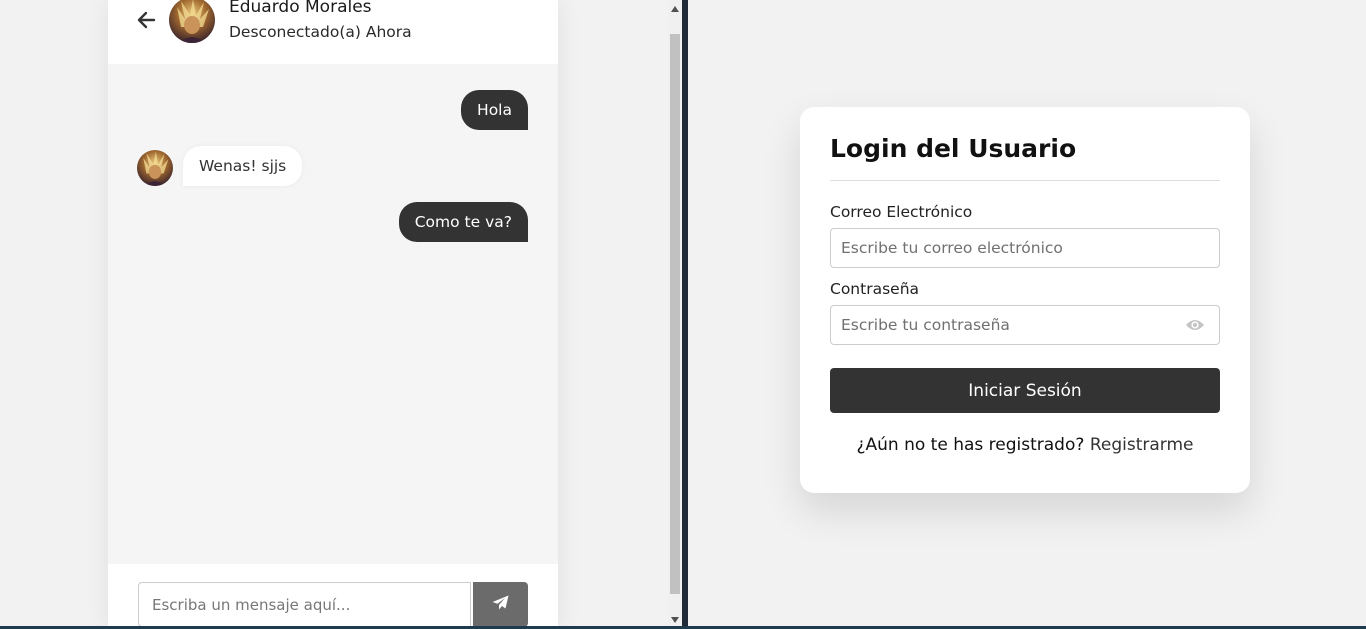 This screenshot has height=629, width=1366. Describe the element at coordinates (875, 289) in the screenshot. I see `password-label: Contraseña` at that location.